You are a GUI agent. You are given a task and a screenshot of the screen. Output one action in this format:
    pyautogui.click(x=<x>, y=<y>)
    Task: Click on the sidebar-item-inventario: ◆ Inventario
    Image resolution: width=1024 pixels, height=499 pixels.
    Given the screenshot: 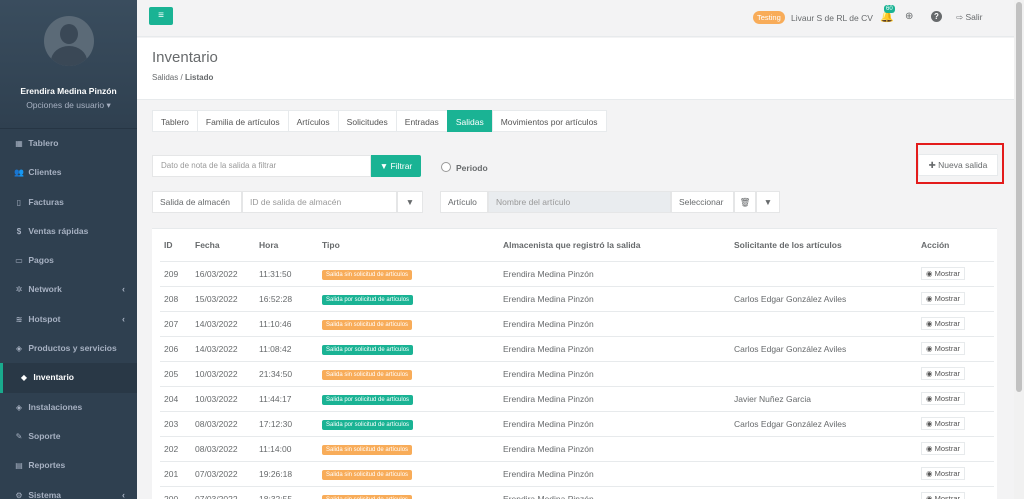 What is the action you would take?
    pyautogui.click(x=68, y=378)
    